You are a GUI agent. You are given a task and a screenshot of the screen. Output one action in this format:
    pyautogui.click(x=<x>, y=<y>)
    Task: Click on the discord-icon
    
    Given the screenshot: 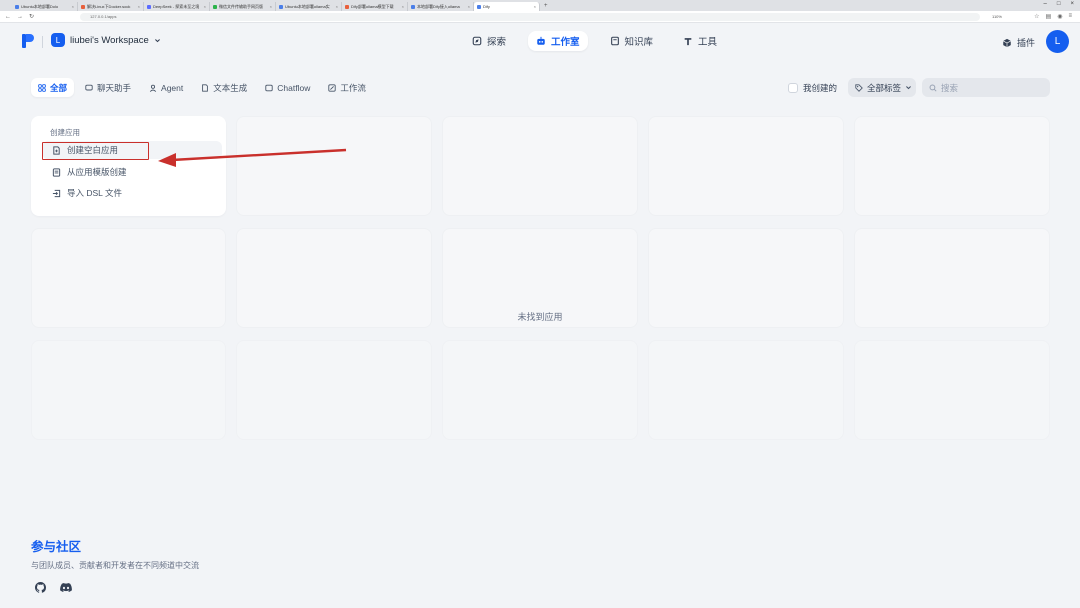 What is the action you would take?
    pyautogui.click(x=66, y=587)
    